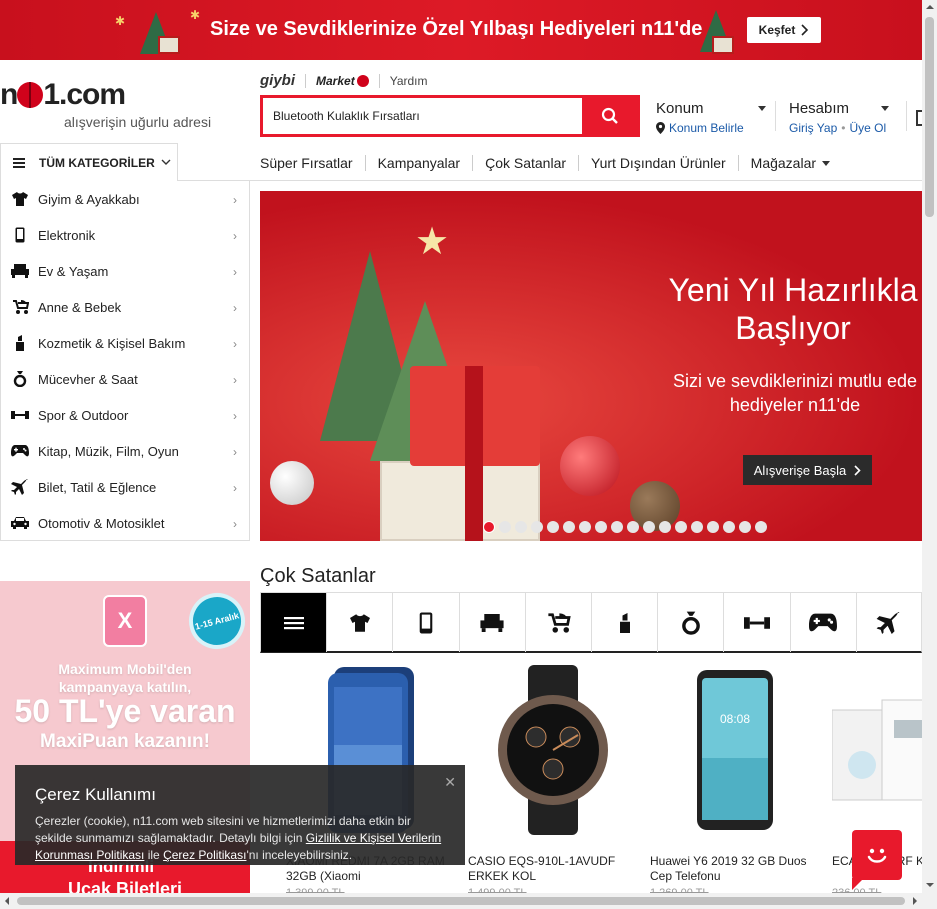  Describe the element at coordinates (89, 162) in the screenshot. I see `all-categories-button: TÜM KATEGORİLER` at that location.